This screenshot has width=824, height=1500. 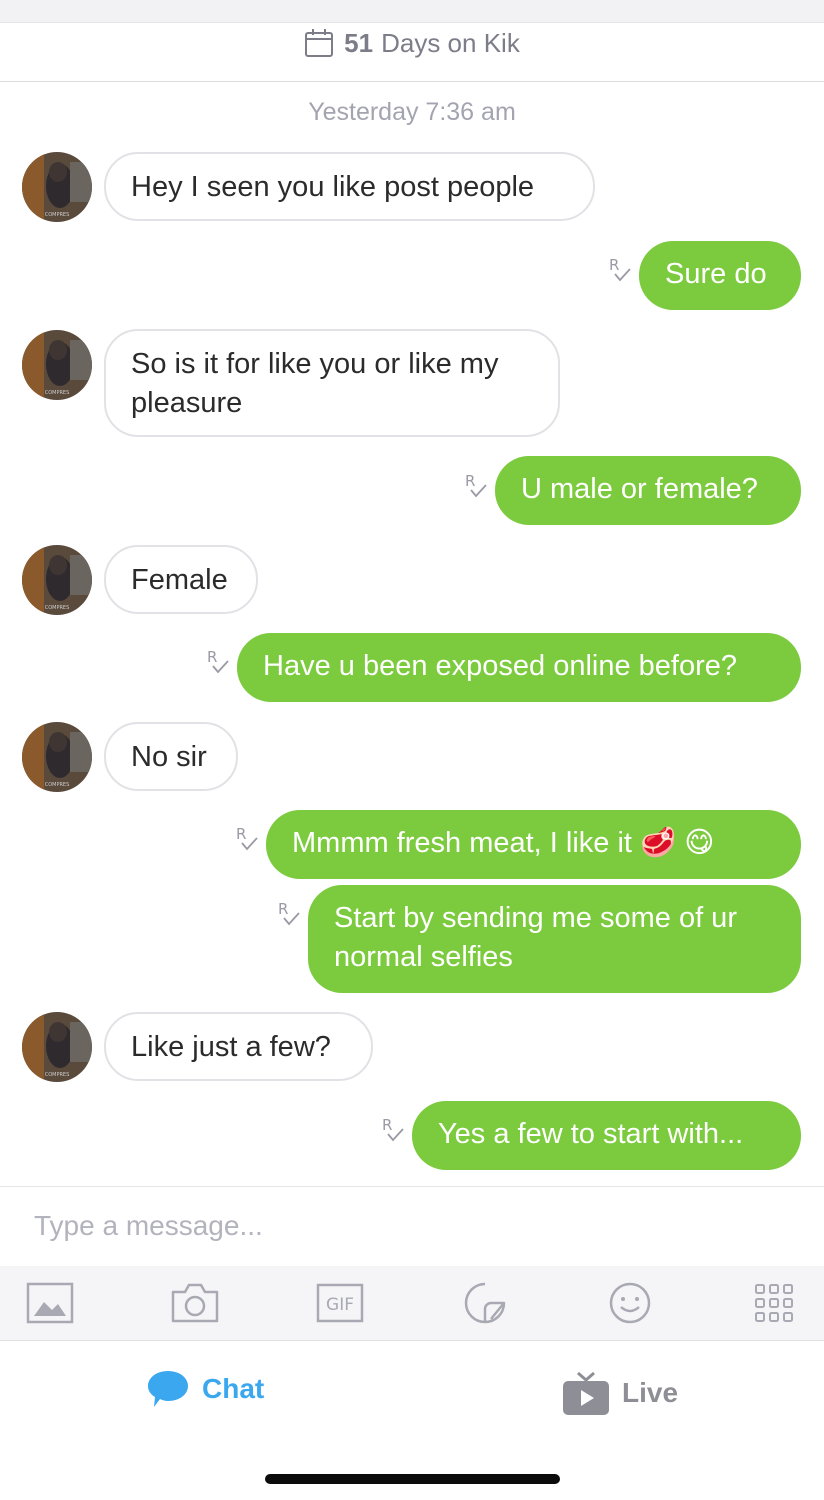 I want to click on message-text: Like just a few?, so click(x=231, y=1047).